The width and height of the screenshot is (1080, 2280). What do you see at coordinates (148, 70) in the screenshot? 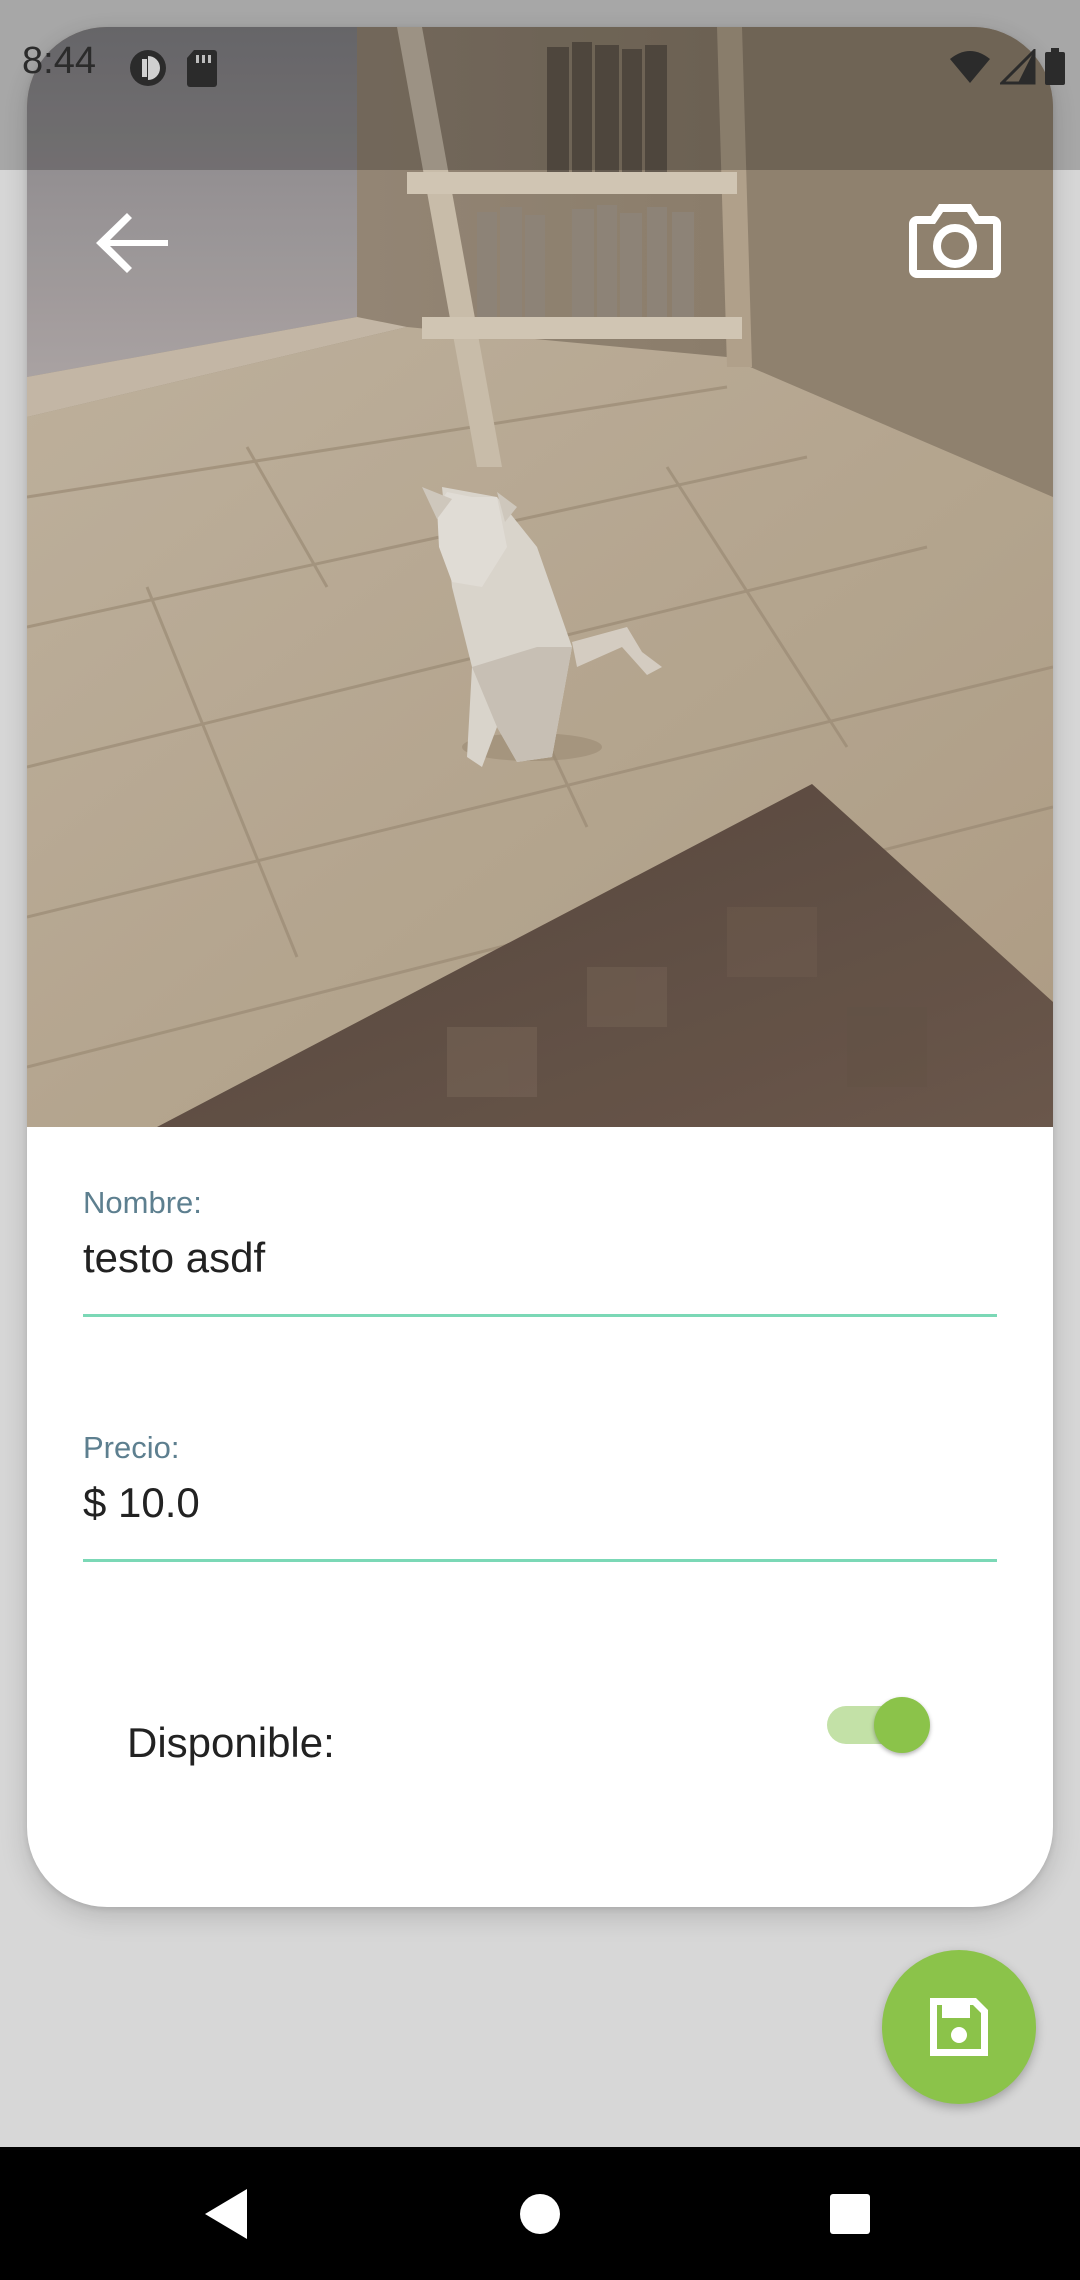
I see `data-saver-icon` at bounding box center [148, 70].